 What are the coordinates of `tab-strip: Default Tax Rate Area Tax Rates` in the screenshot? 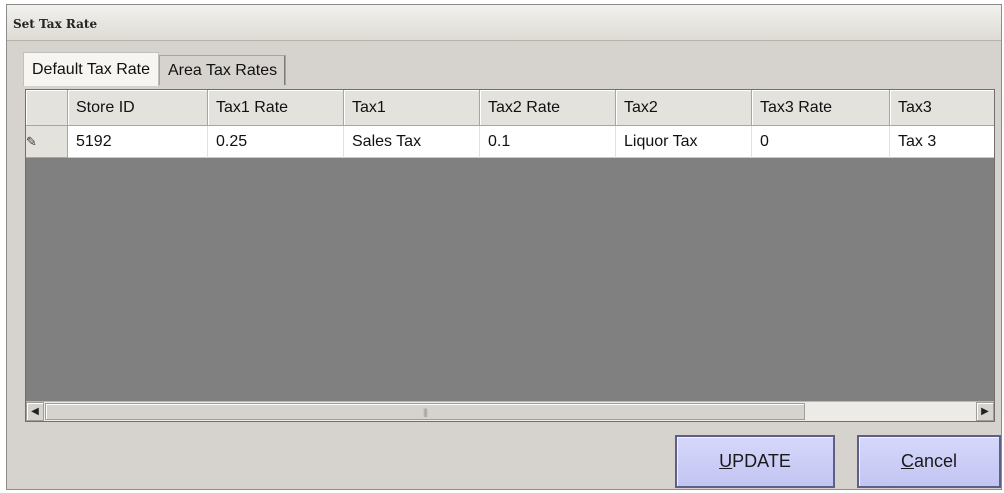 It's located at (155, 68).